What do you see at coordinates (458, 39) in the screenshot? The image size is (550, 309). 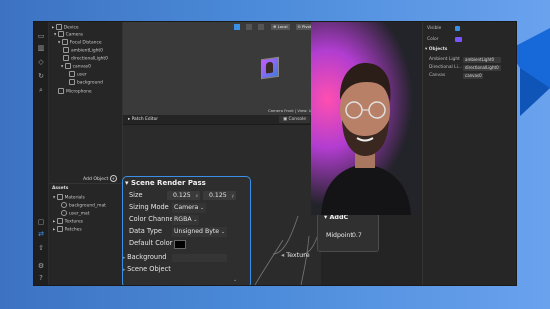 I see `color-swatch` at bounding box center [458, 39].